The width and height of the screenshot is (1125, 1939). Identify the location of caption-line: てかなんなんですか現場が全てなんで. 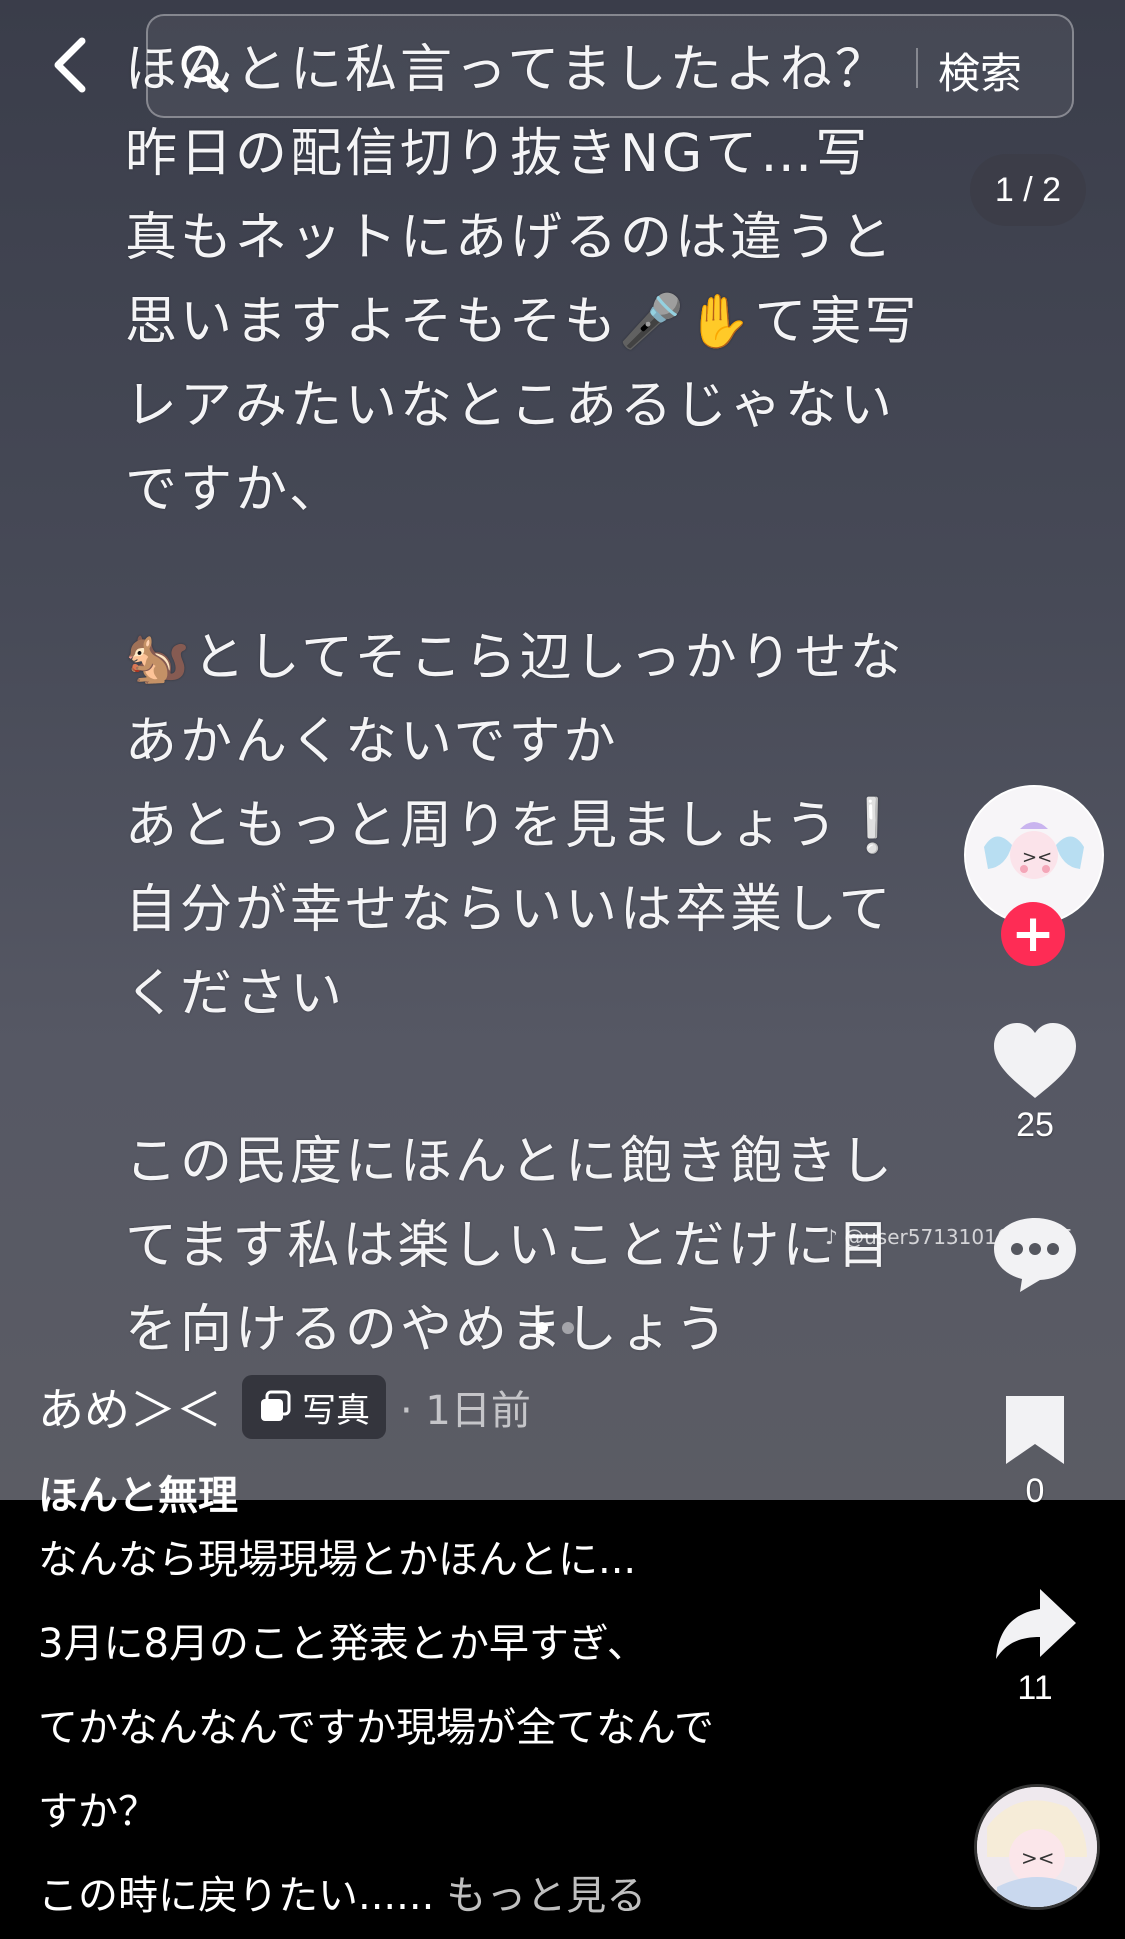
(376, 1728).